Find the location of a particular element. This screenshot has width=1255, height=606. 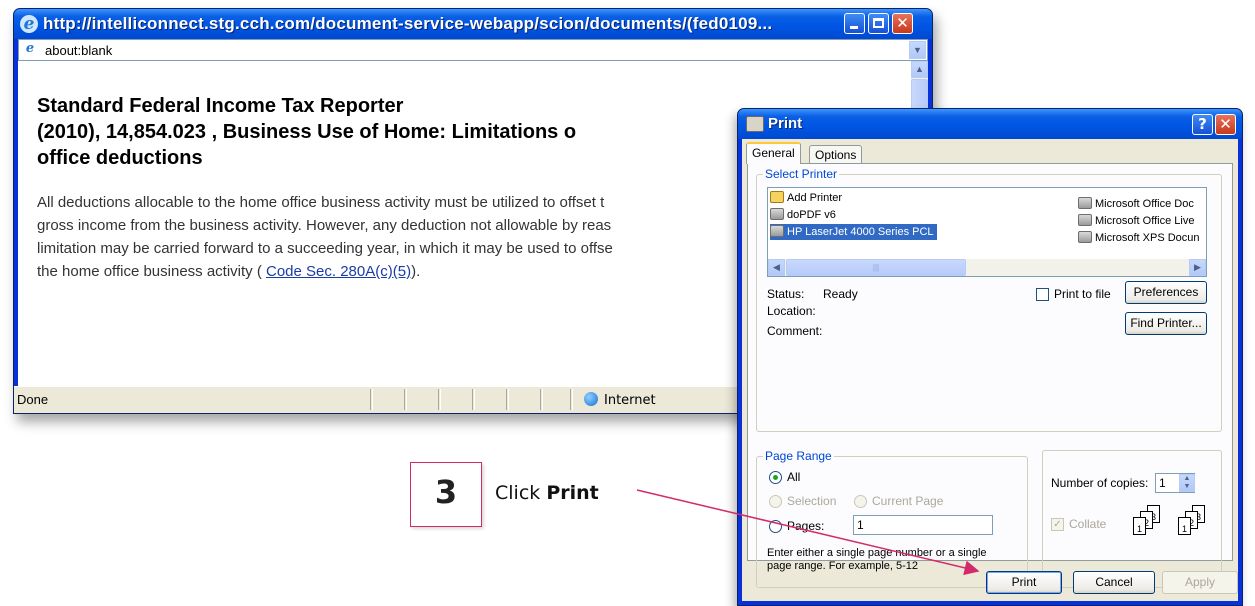

page-range-label: Page Range is located at coordinates (798, 456).